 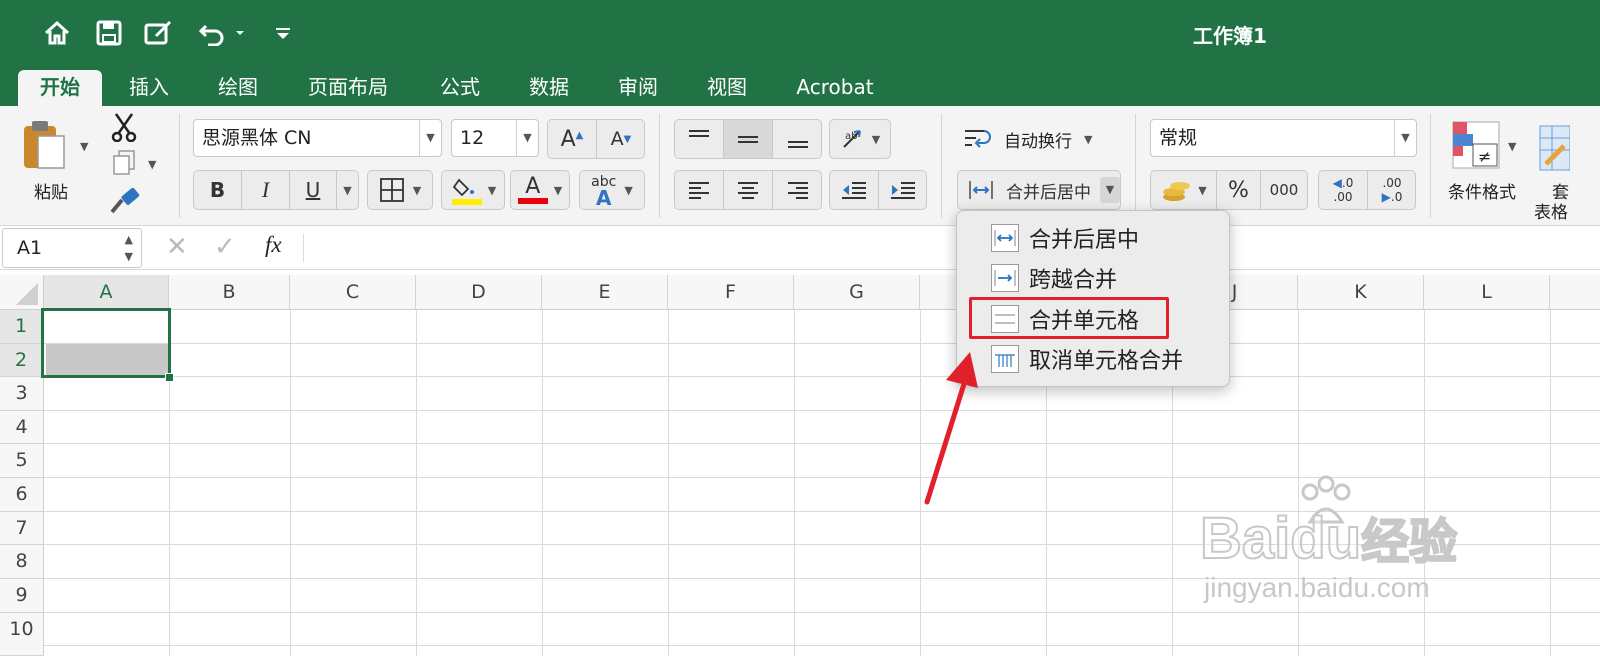 I want to click on insert-function-icon: fx, so click(x=273, y=245).